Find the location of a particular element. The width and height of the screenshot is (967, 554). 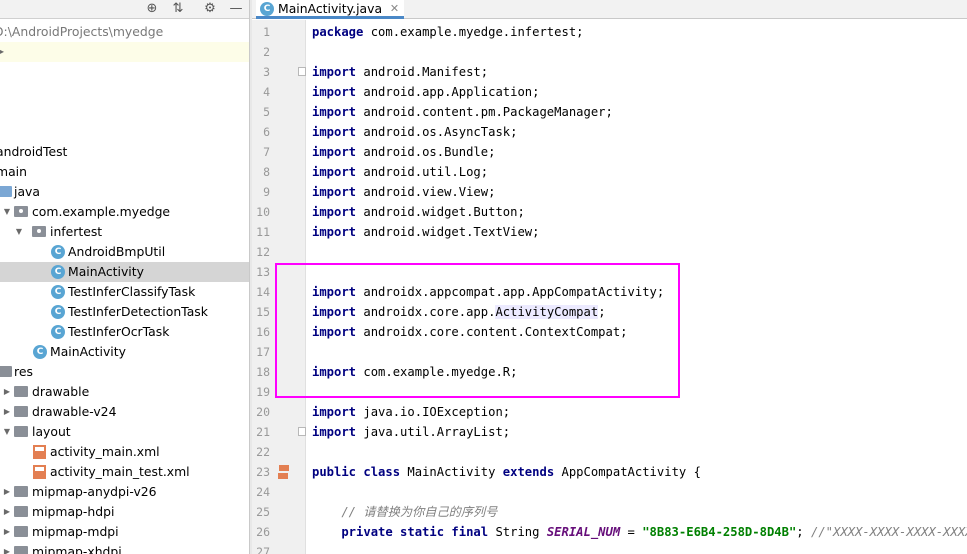

line-number: 19 is located at coordinates (263, 392).